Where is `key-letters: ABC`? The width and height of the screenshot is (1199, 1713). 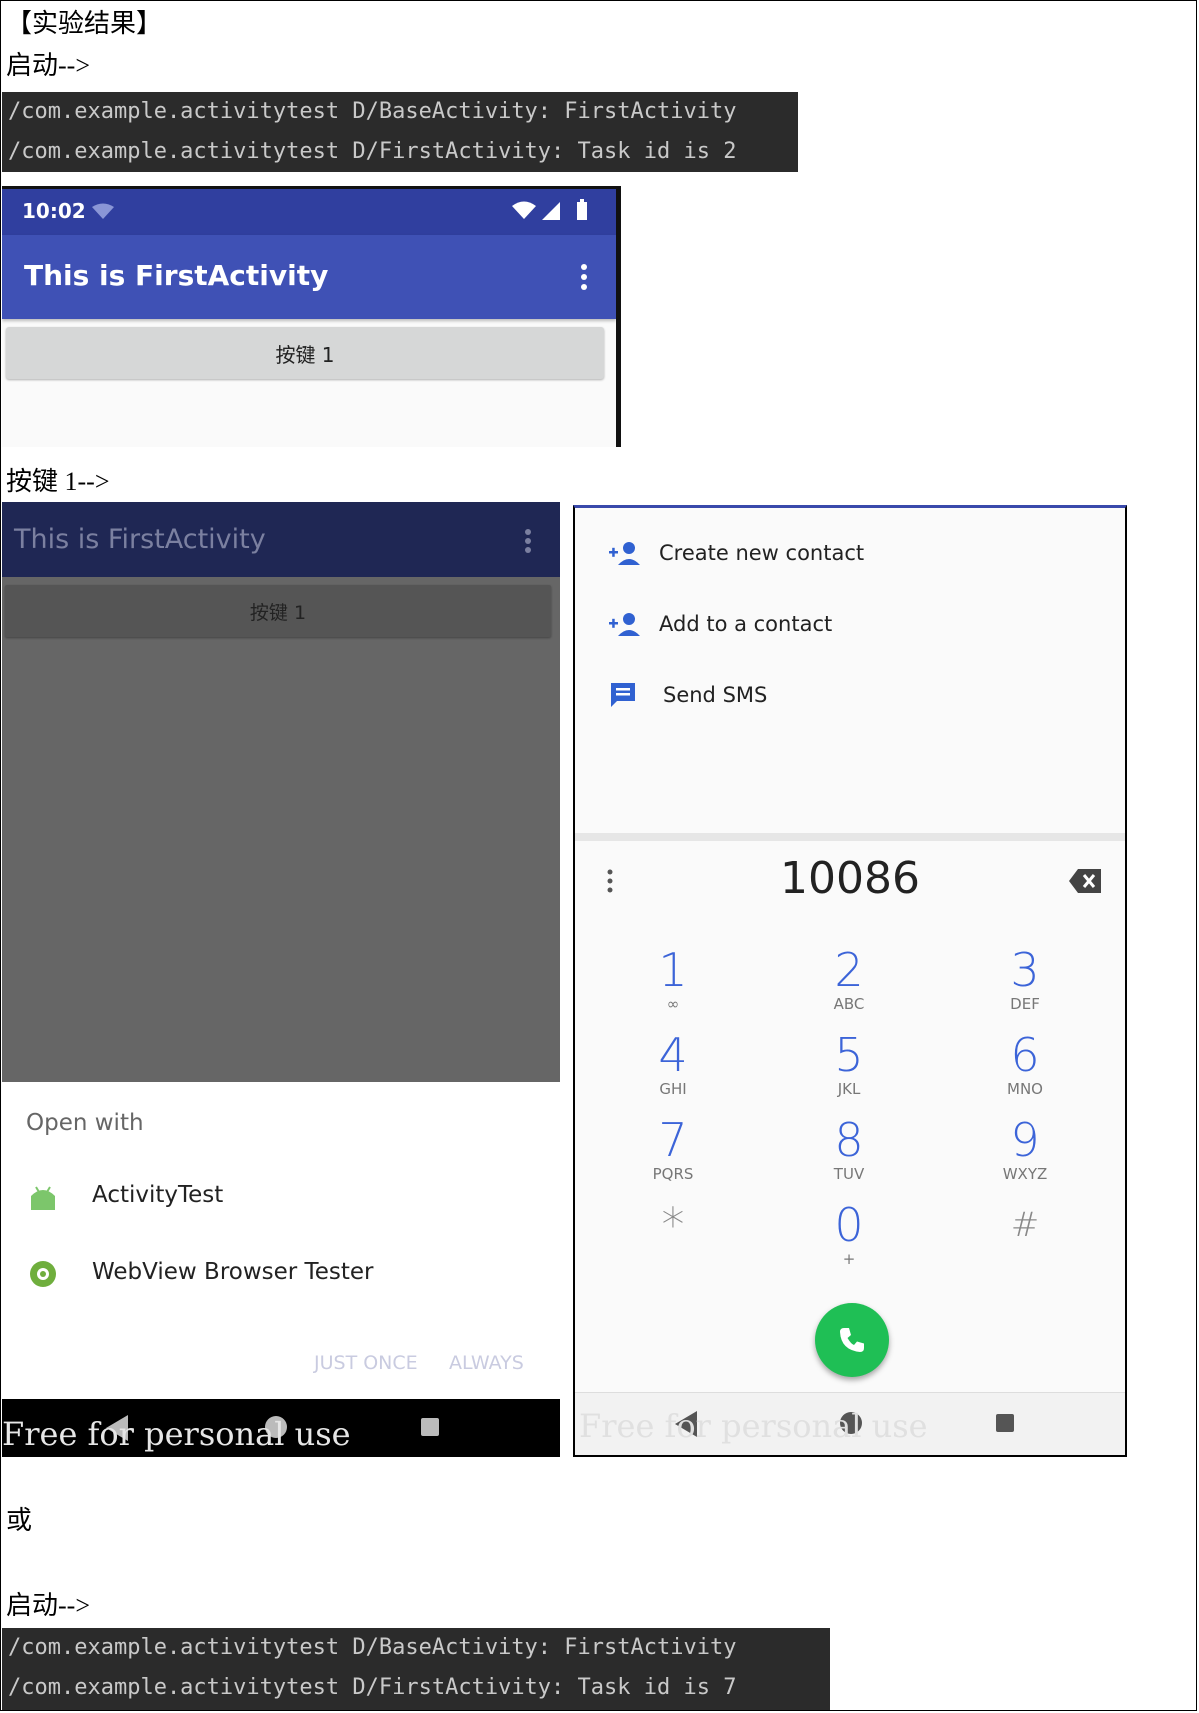 key-letters: ABC is located at coordinates (849, 1004).